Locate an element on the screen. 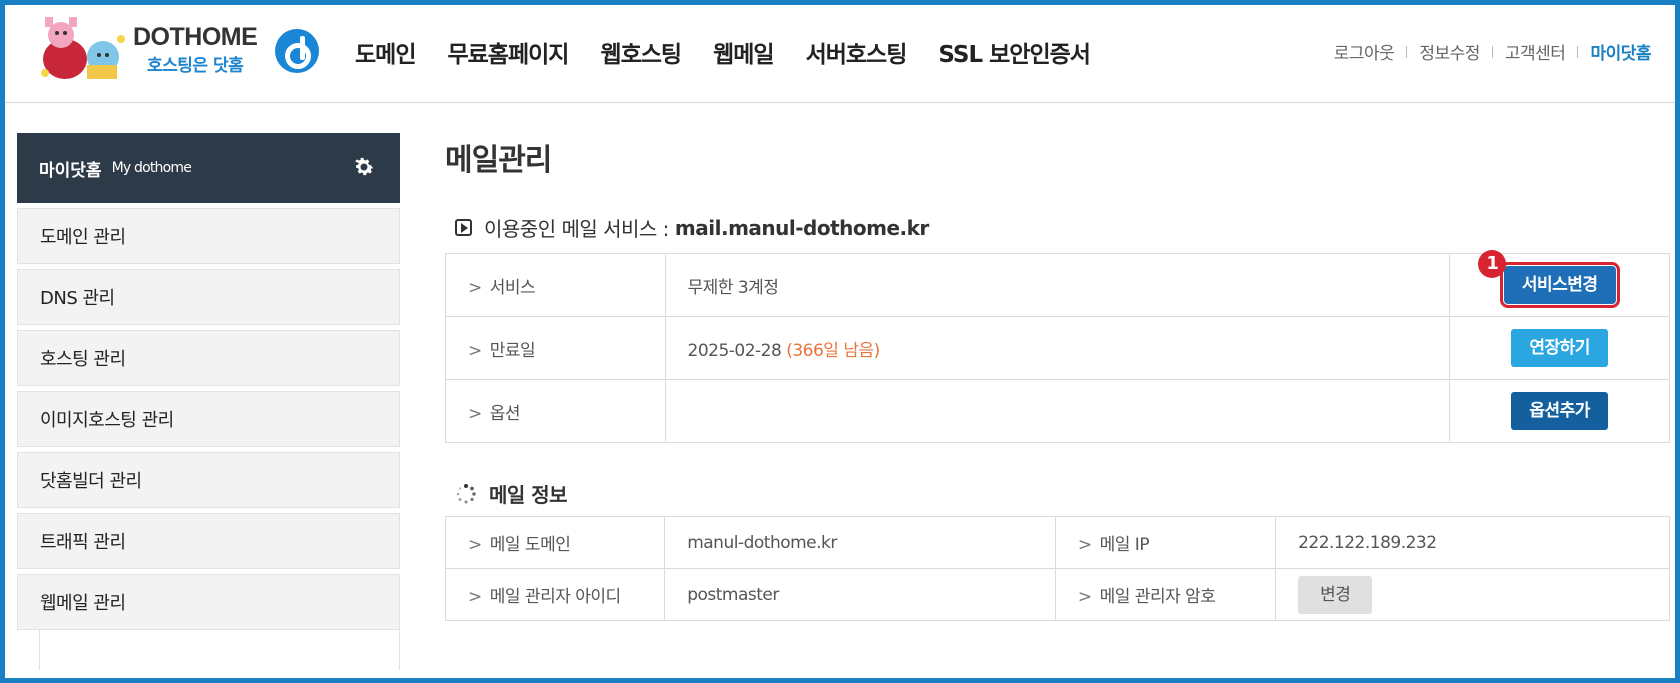 The height and width of the screenshot is (683, 1680). change-password-button: 변경 is located at coordinates (1335, 594).